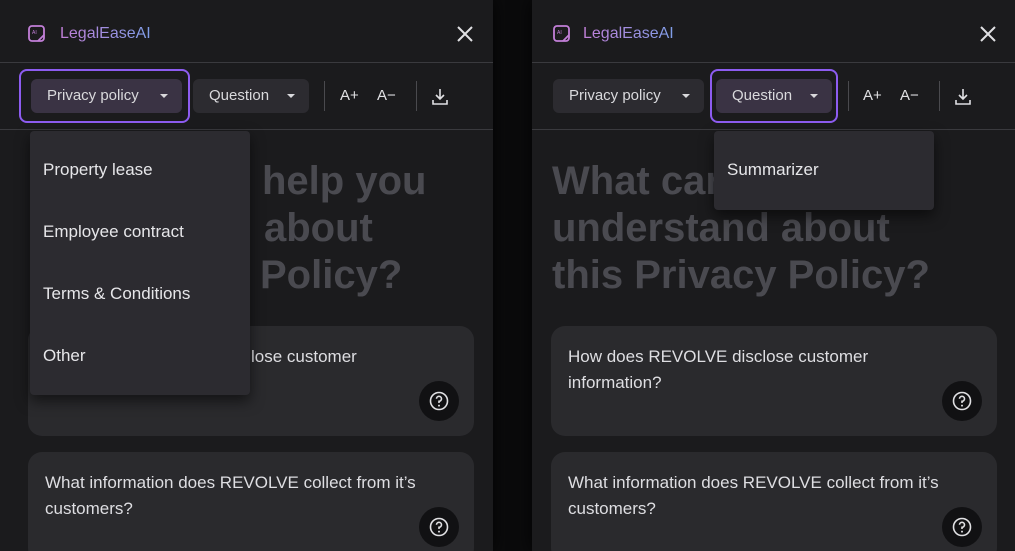 The image size is (1015, 551). What do you see at coordinates (318, 228) in the screenshot?
I see `hero-line-2: about` at bounding box center [318, 228].